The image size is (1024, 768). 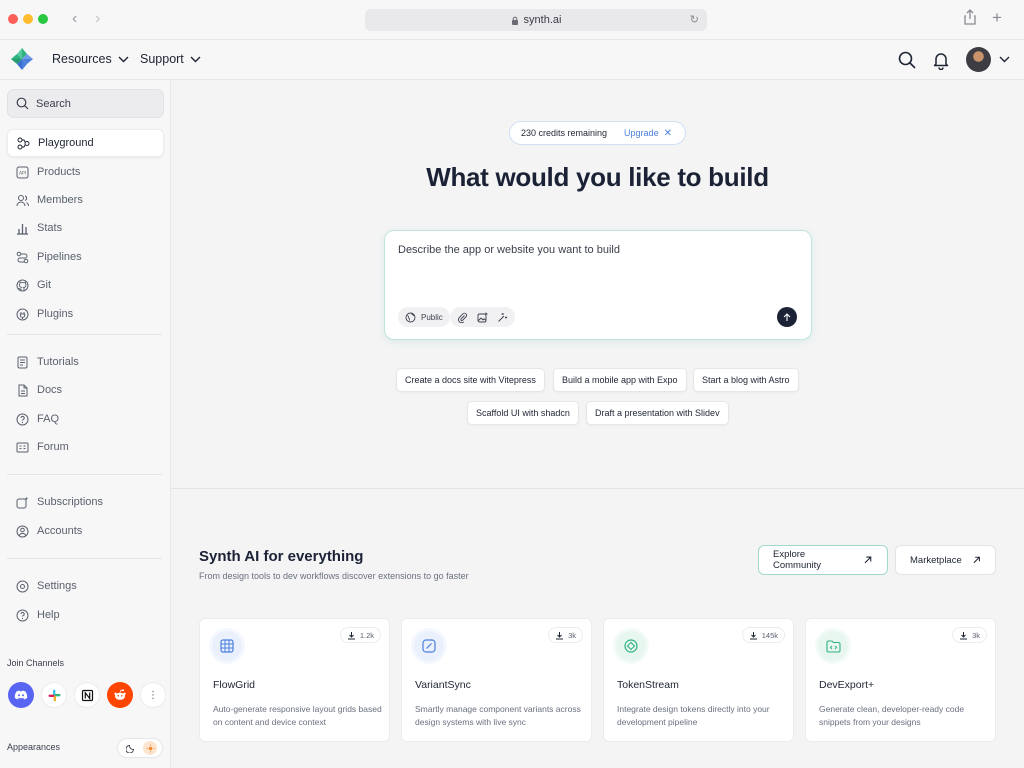 I want to click on image-upload-icon, so click(x=482, y=317).